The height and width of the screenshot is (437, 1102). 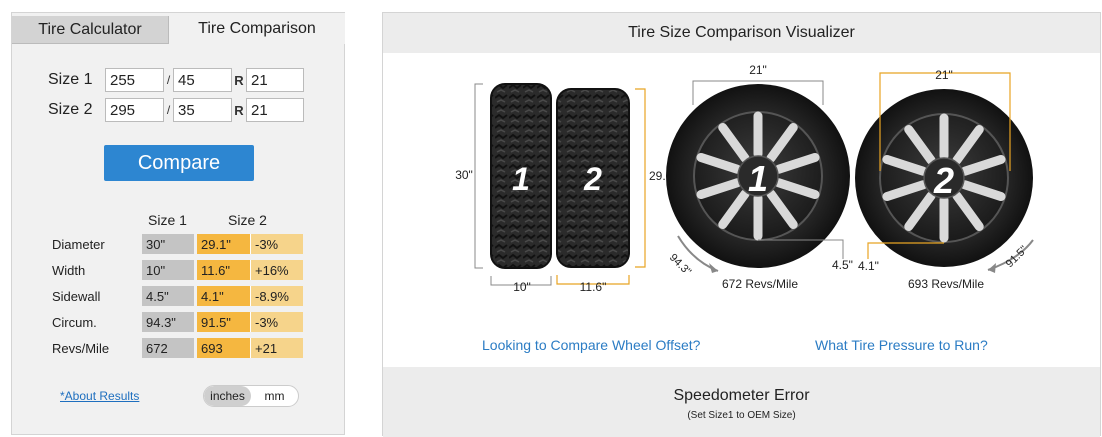 I want to click on size2-ratio-input, so click(x=202, y=110).